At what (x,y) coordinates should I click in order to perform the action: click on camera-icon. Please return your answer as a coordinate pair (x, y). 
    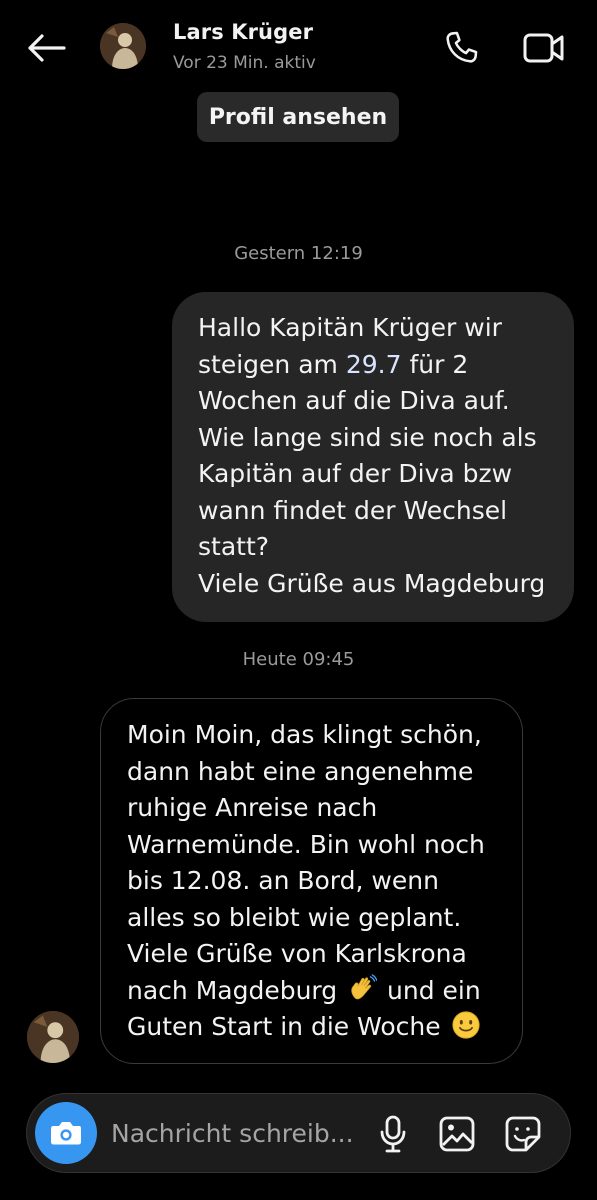
    Looking at the image, I should click on (66, 1133).